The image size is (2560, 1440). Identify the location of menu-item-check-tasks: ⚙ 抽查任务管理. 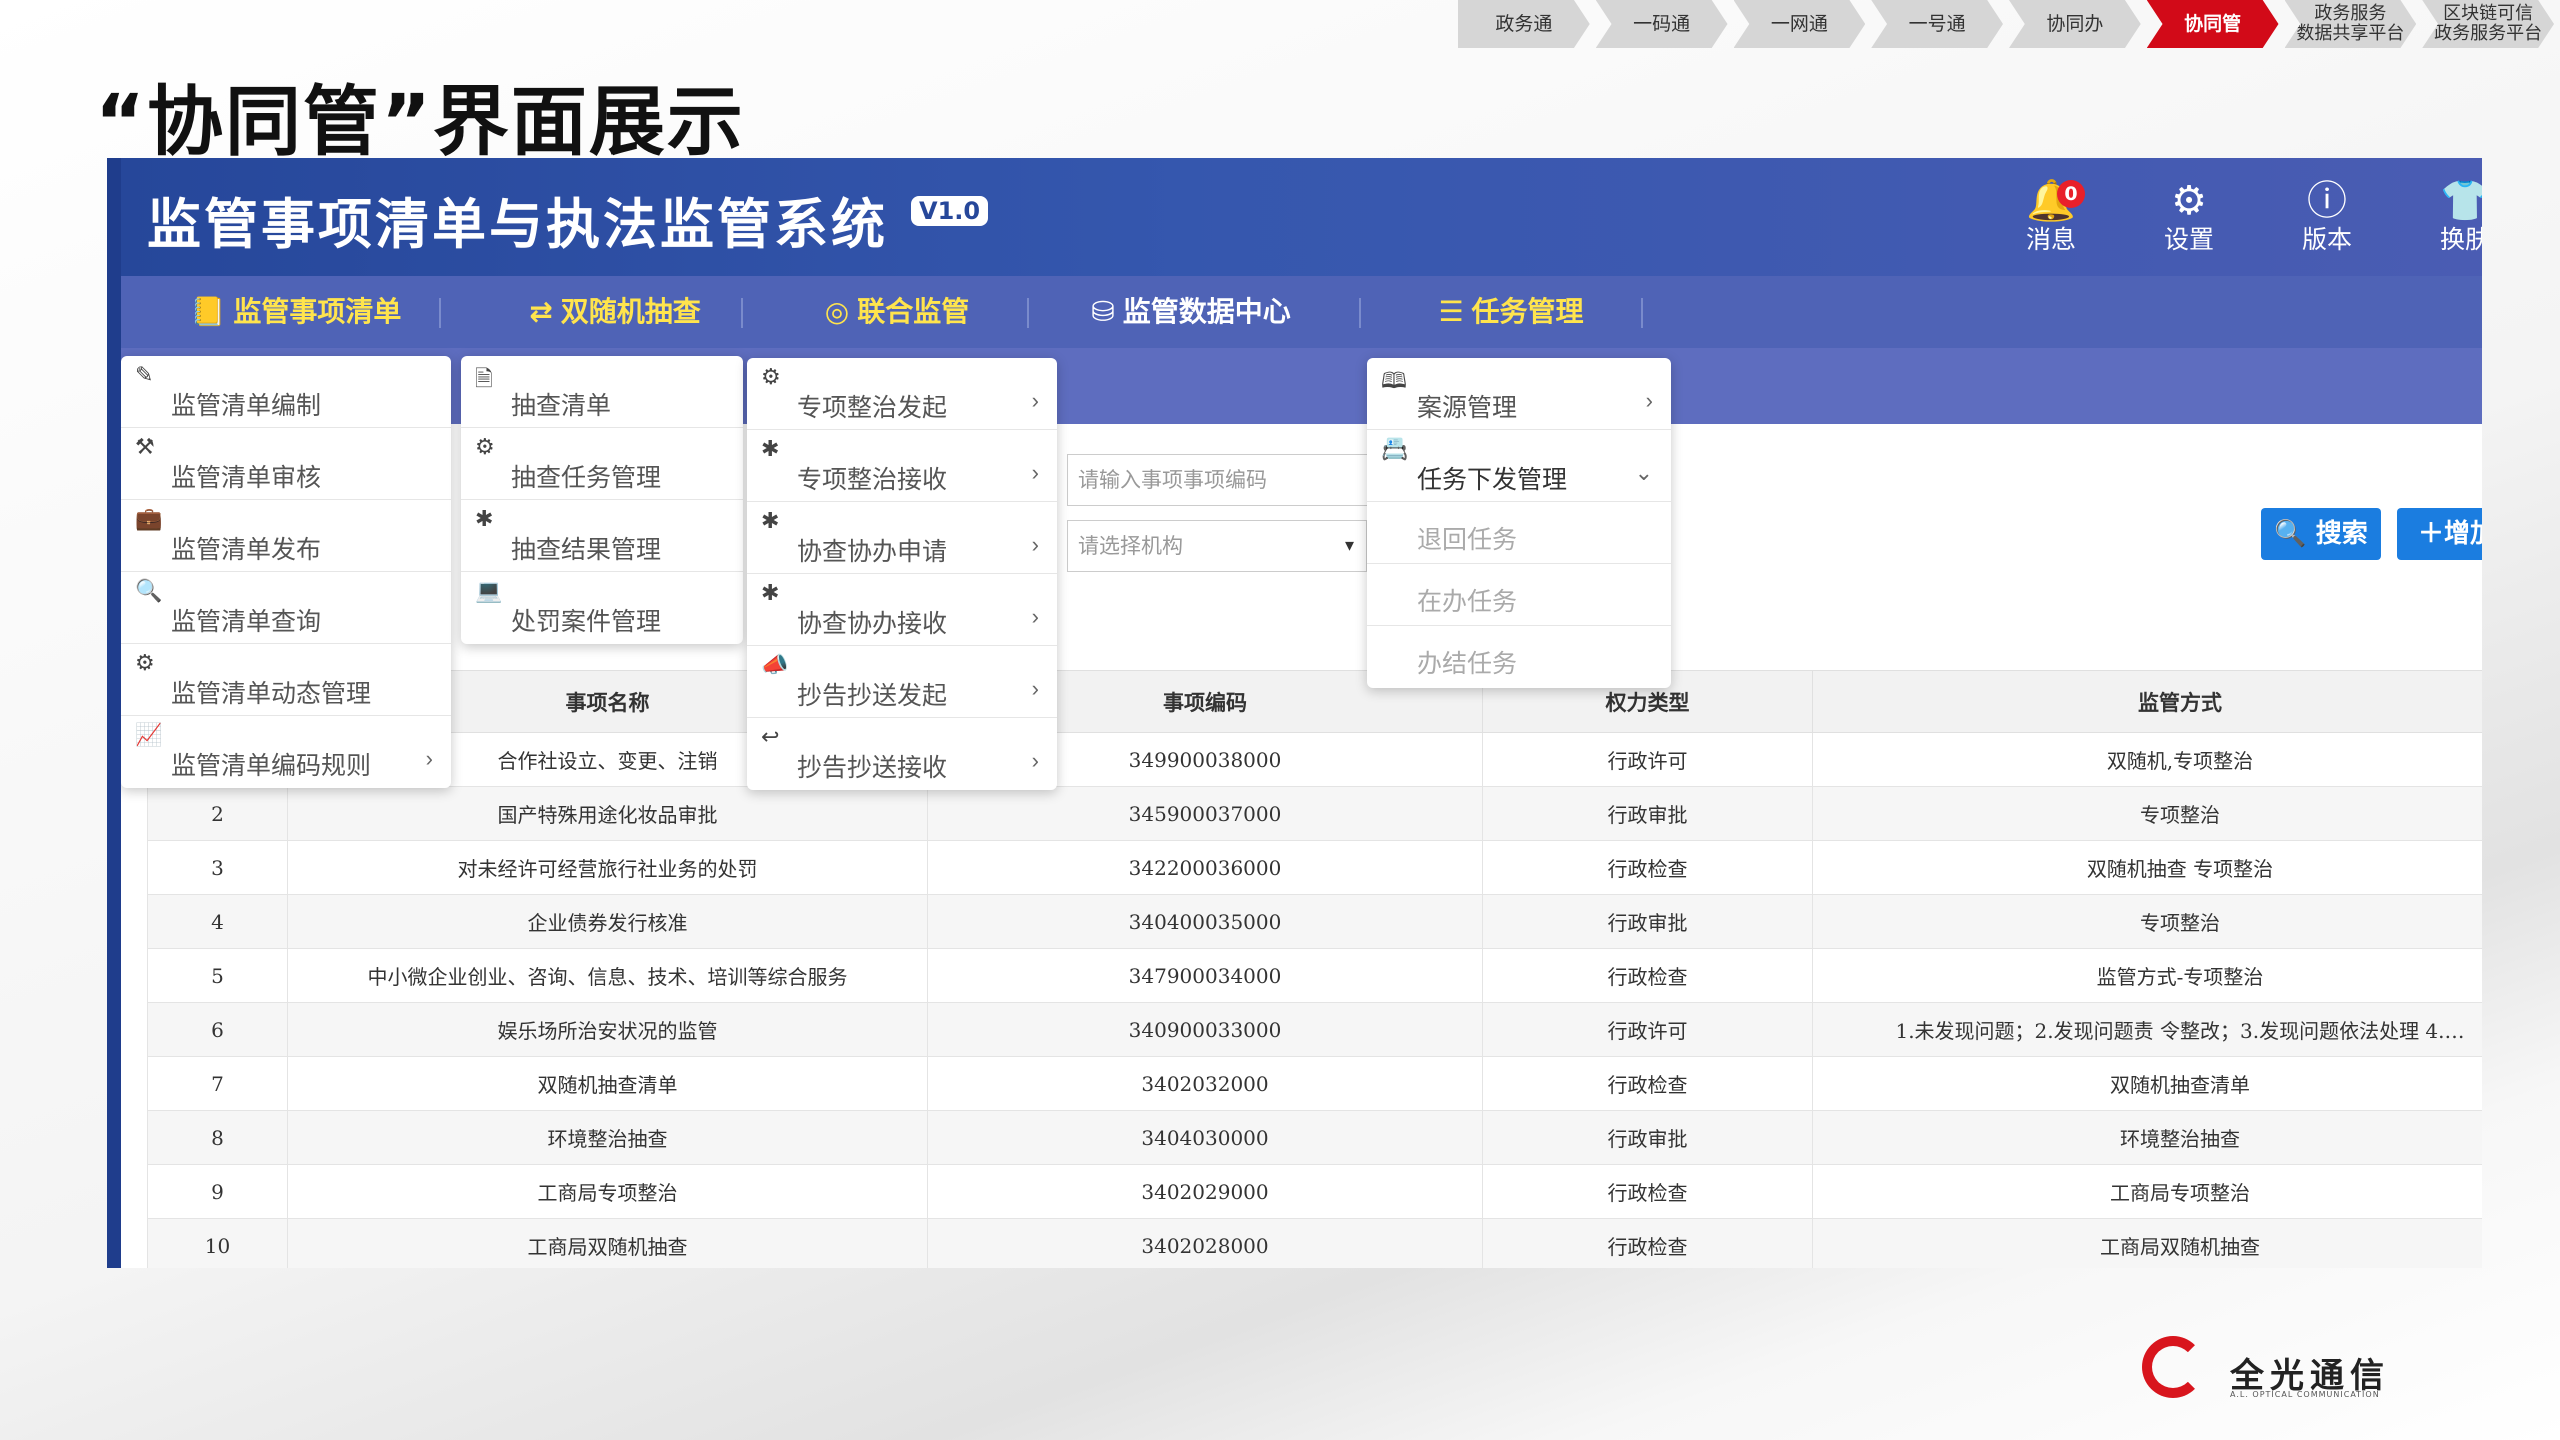
(602, 464).